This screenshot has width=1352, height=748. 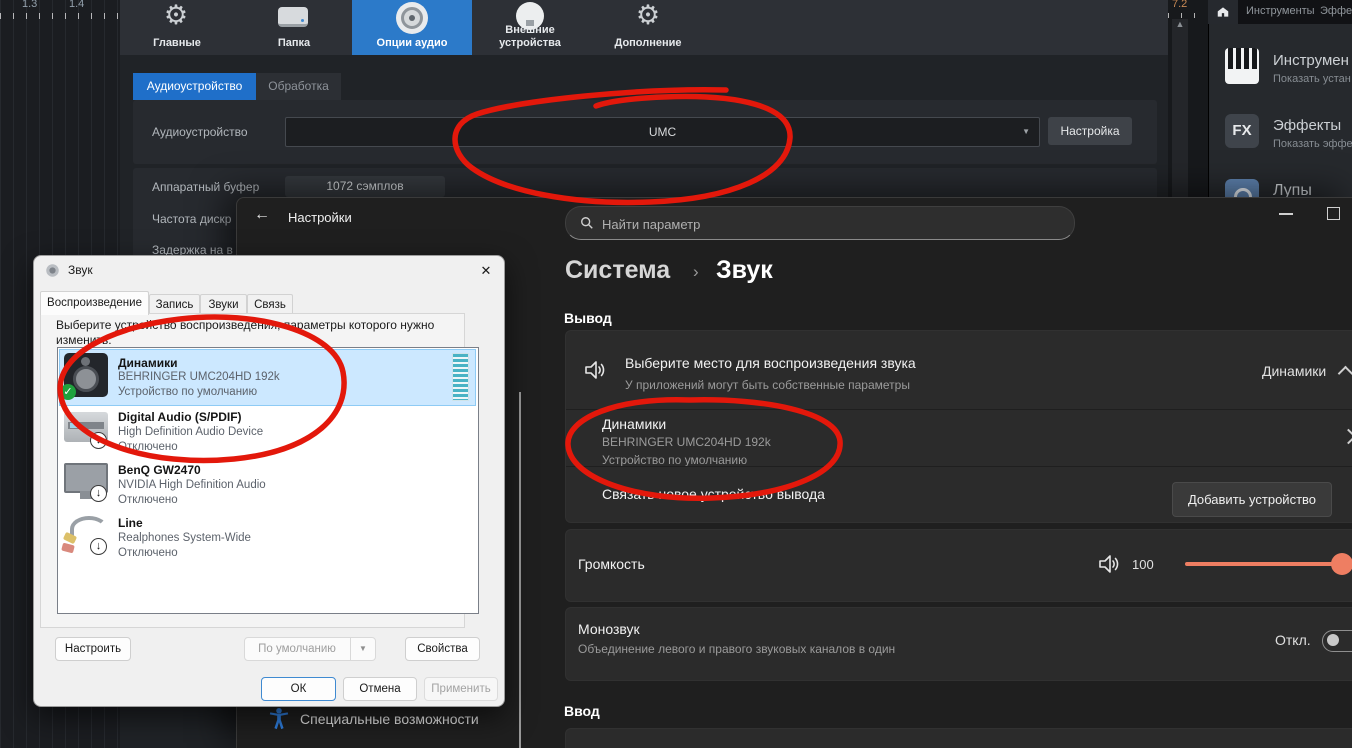 What do you see at coordinates (298, 689) in the screenshot?
I see `ok-button: ОК` at bounding box center [298, 689].